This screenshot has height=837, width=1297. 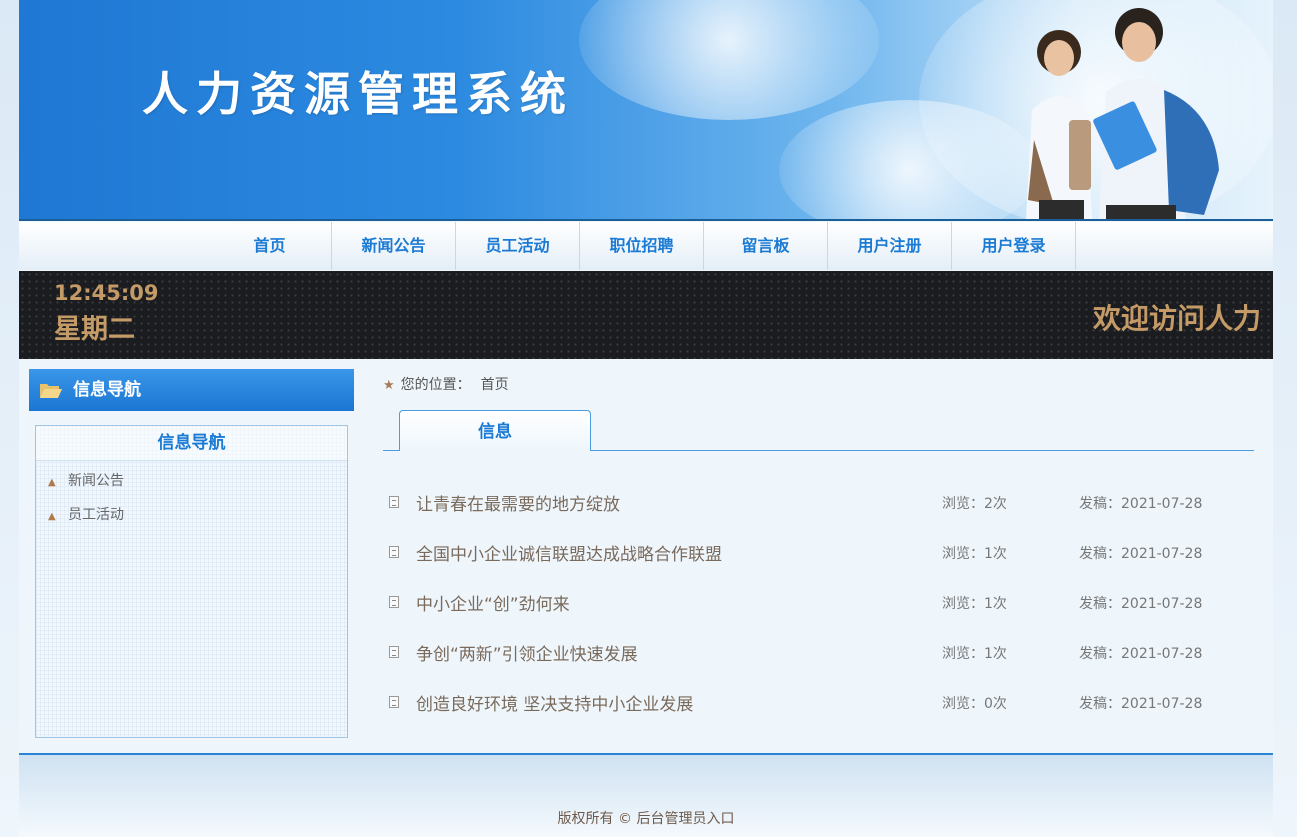 What do you see at coordinates (96, 481) in the screenshot?
I see `sidebar-link-label: 新闻公告` at bounding box center [96, 481].